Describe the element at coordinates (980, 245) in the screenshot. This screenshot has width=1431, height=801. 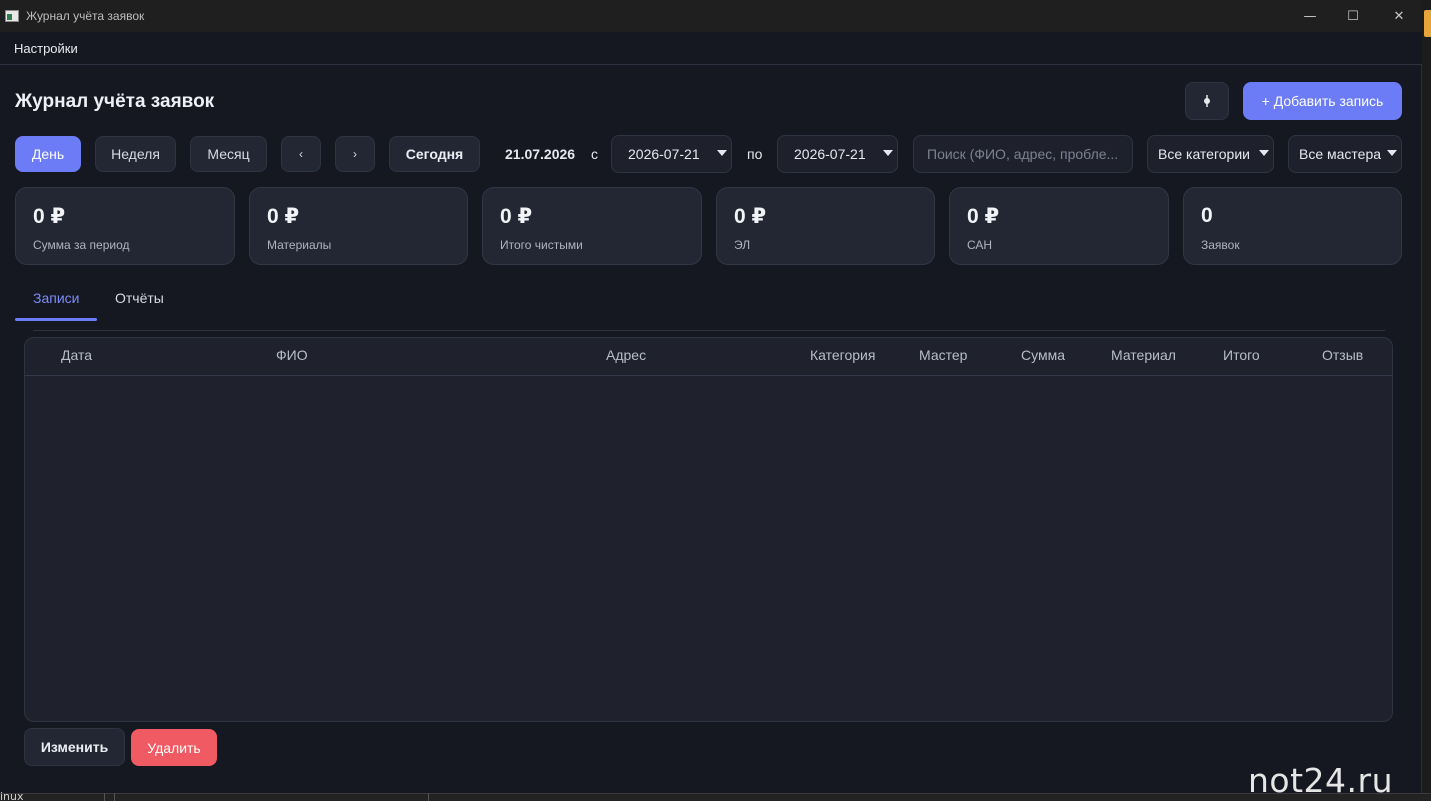
I see `stat-label: САН` at that location.